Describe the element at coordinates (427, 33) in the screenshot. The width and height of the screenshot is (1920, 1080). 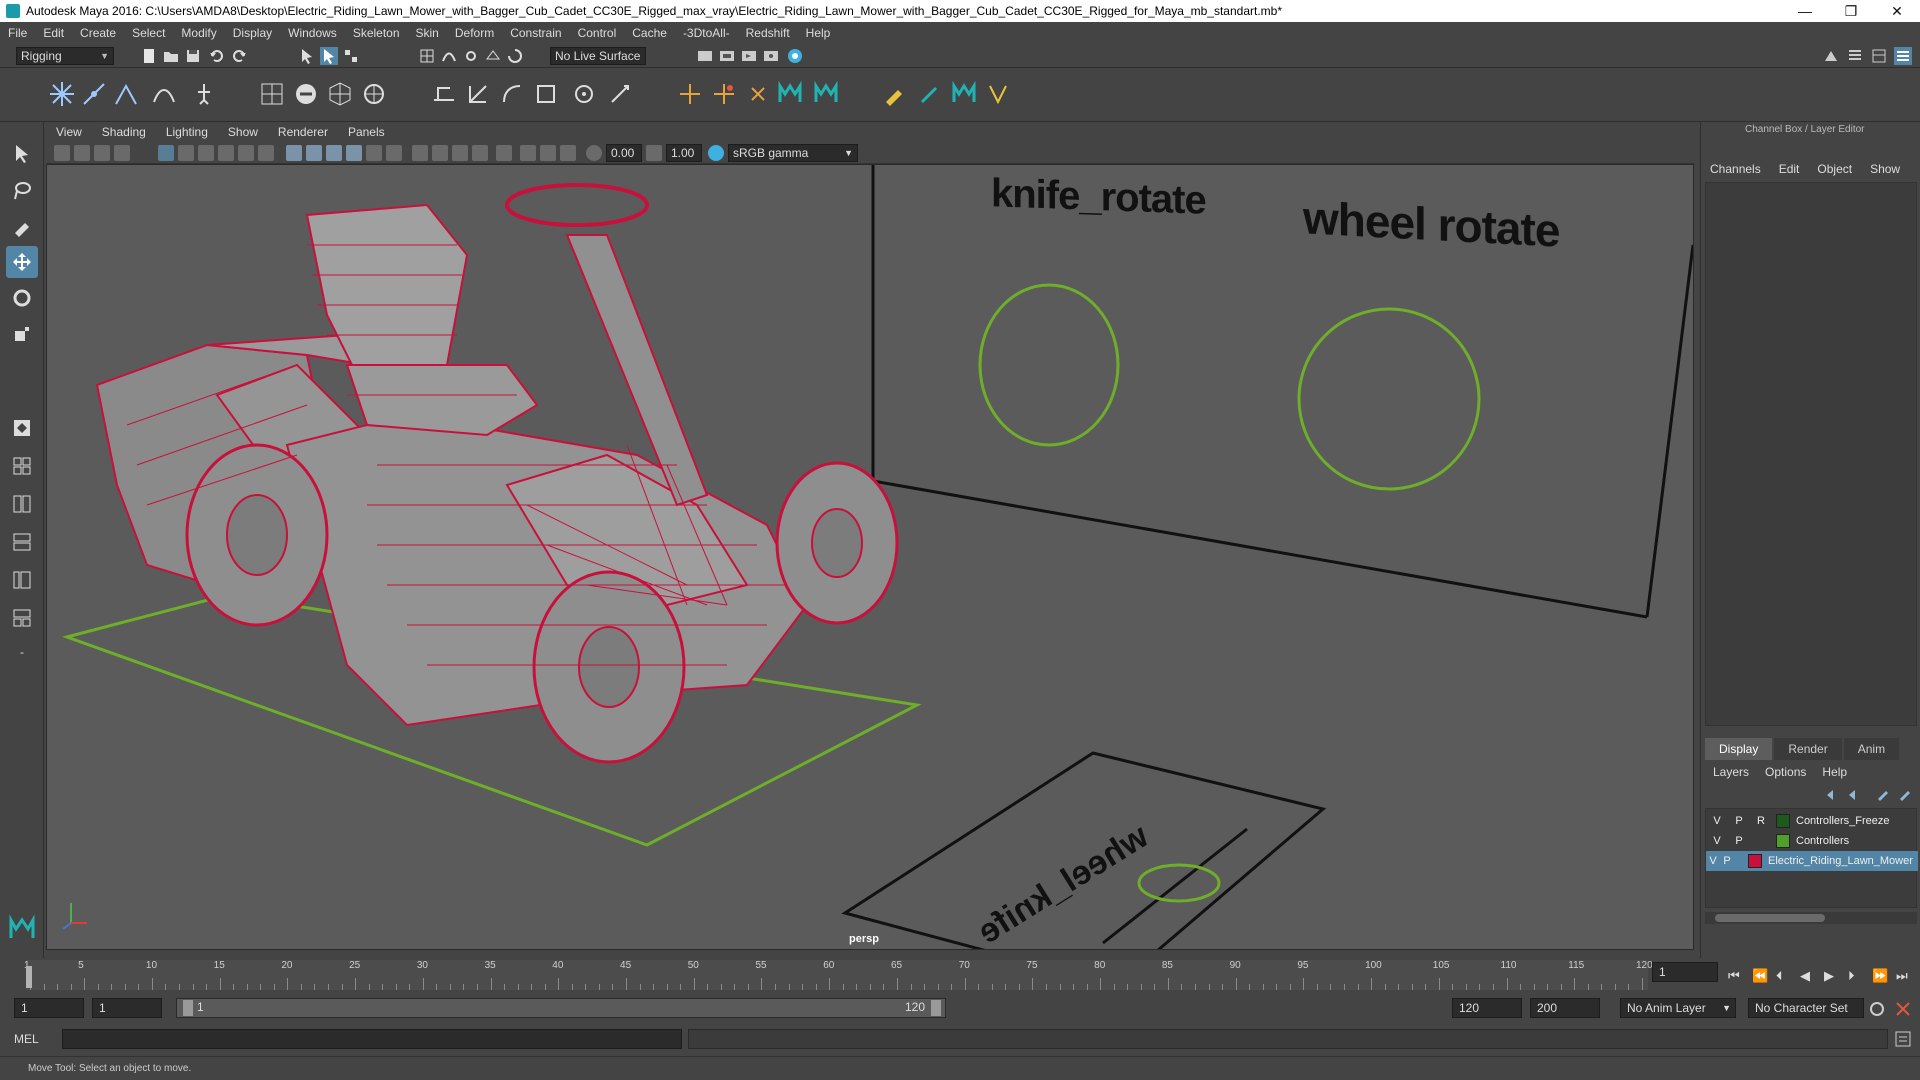
I see `menu-skin: Skin` at that location.